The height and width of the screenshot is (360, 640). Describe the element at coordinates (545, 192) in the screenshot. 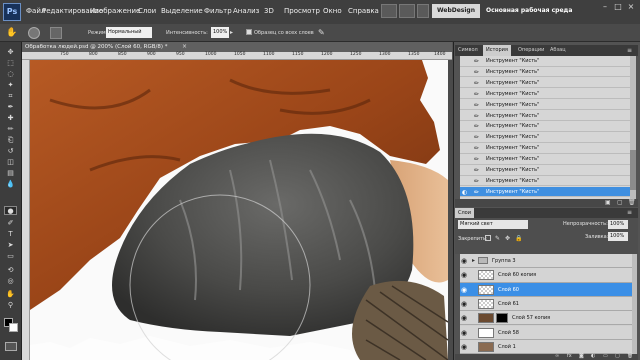

I see `history-state-current: ◐ ✏ Инструмент "Кисть"` at that location.